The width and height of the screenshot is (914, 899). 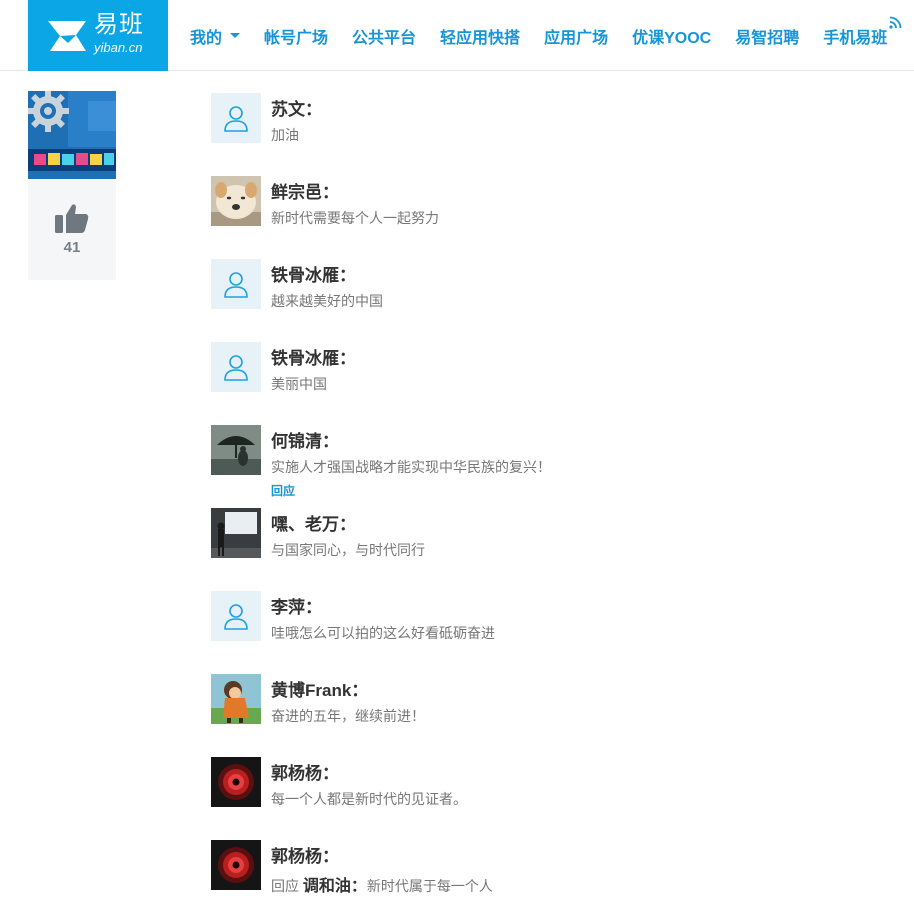 What do you see at coordinates (369, 799) in the screenshot?
I see `comment-text: 每一个人都是新时代的见证者。` at bounding box center [369, 799].